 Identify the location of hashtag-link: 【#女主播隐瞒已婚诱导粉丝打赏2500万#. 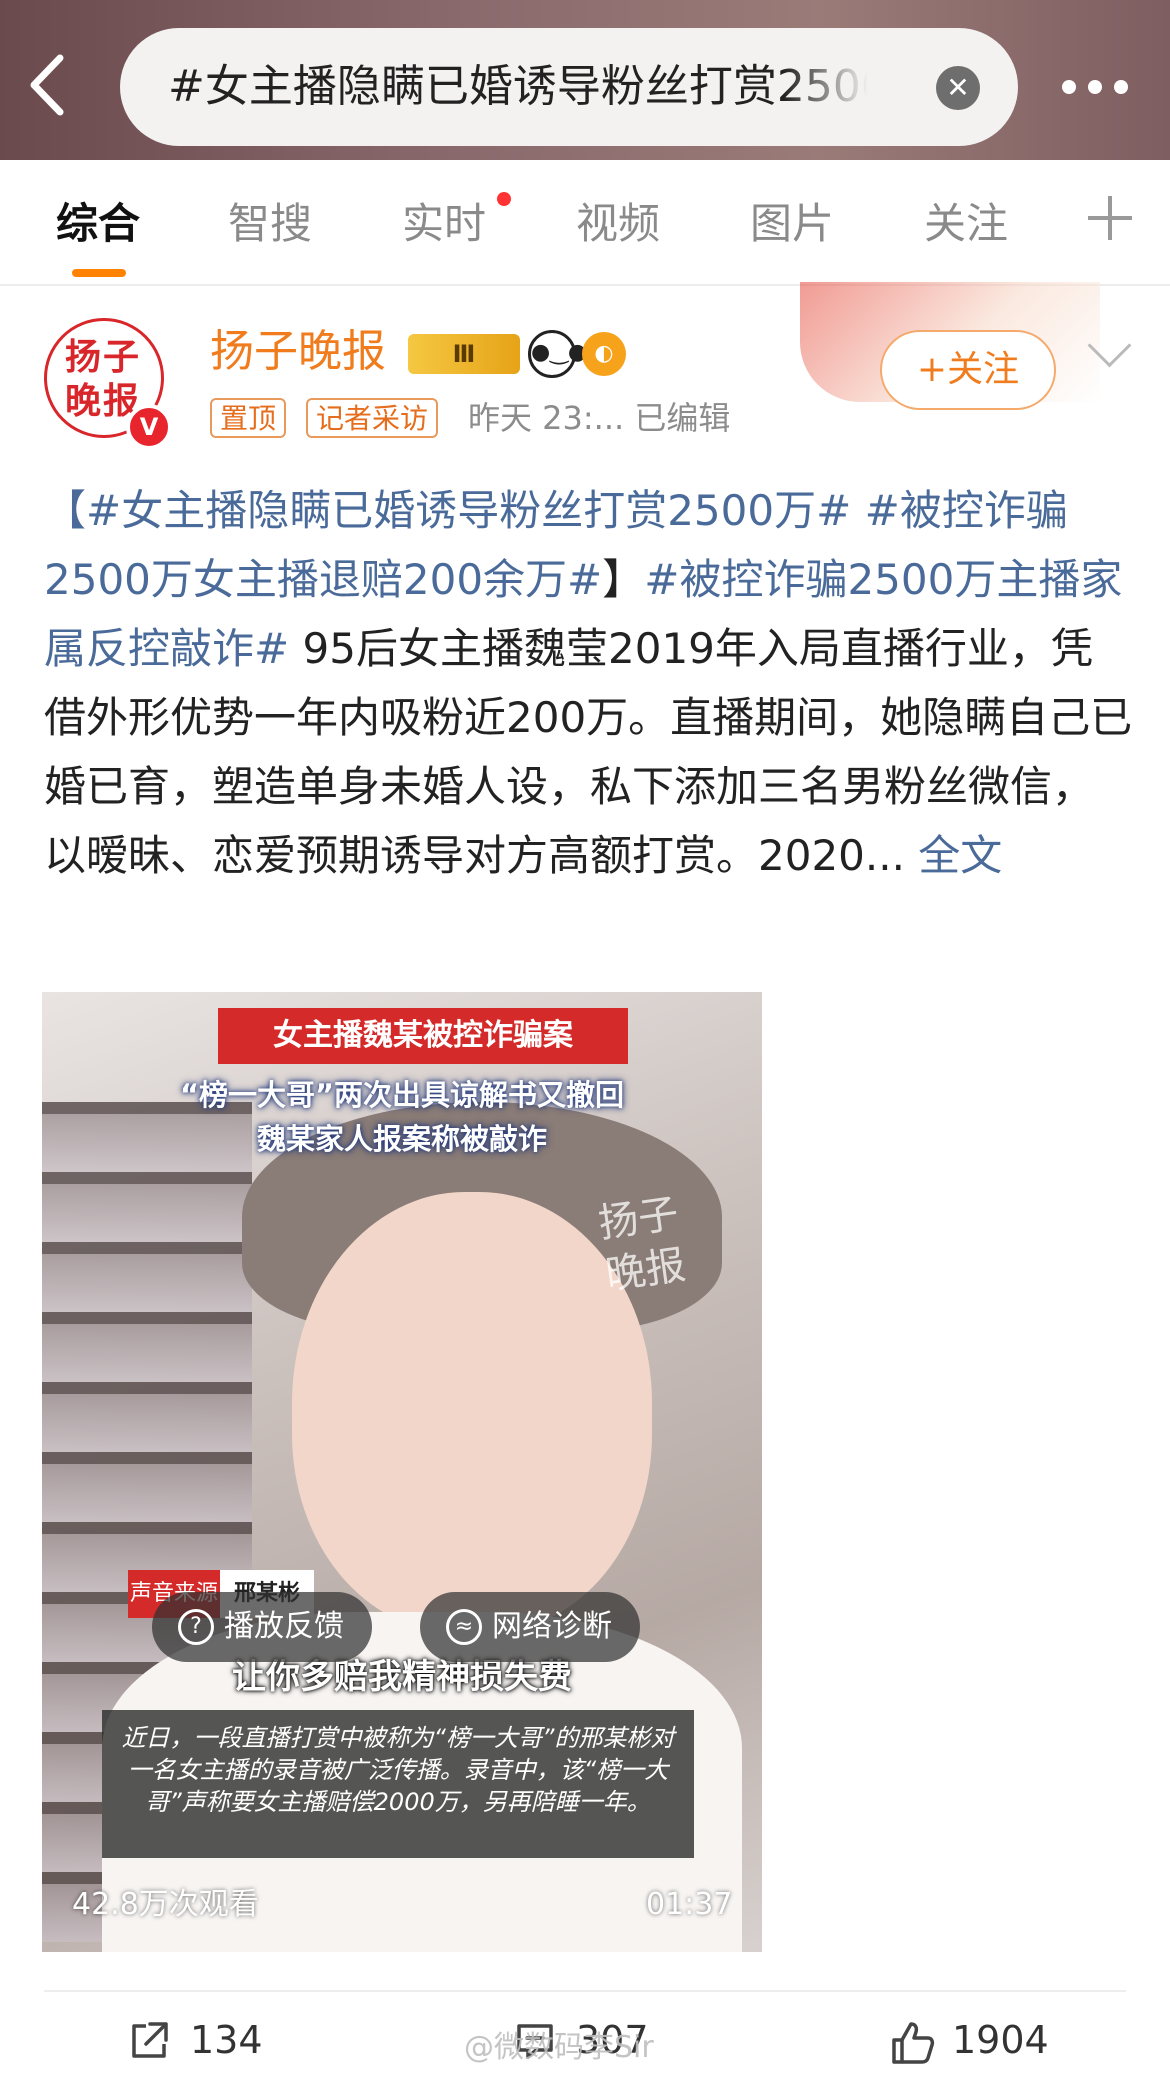
(447, 510).